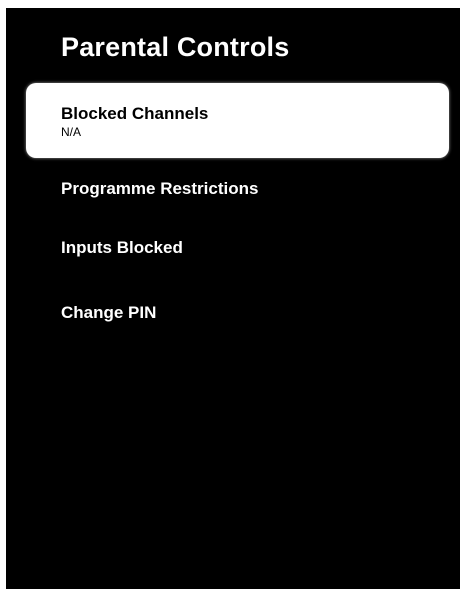 Image resolution: width=465 pixels, height=589 pixels. Describe the element at coordinates (175, 47) in the screenshot. I see `page-title: Parental Controls` at that location.